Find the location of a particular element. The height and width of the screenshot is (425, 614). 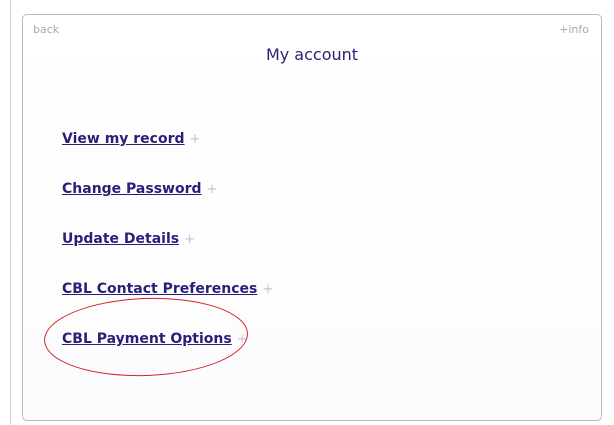

back-link: back is located at coordinates (46, 29).